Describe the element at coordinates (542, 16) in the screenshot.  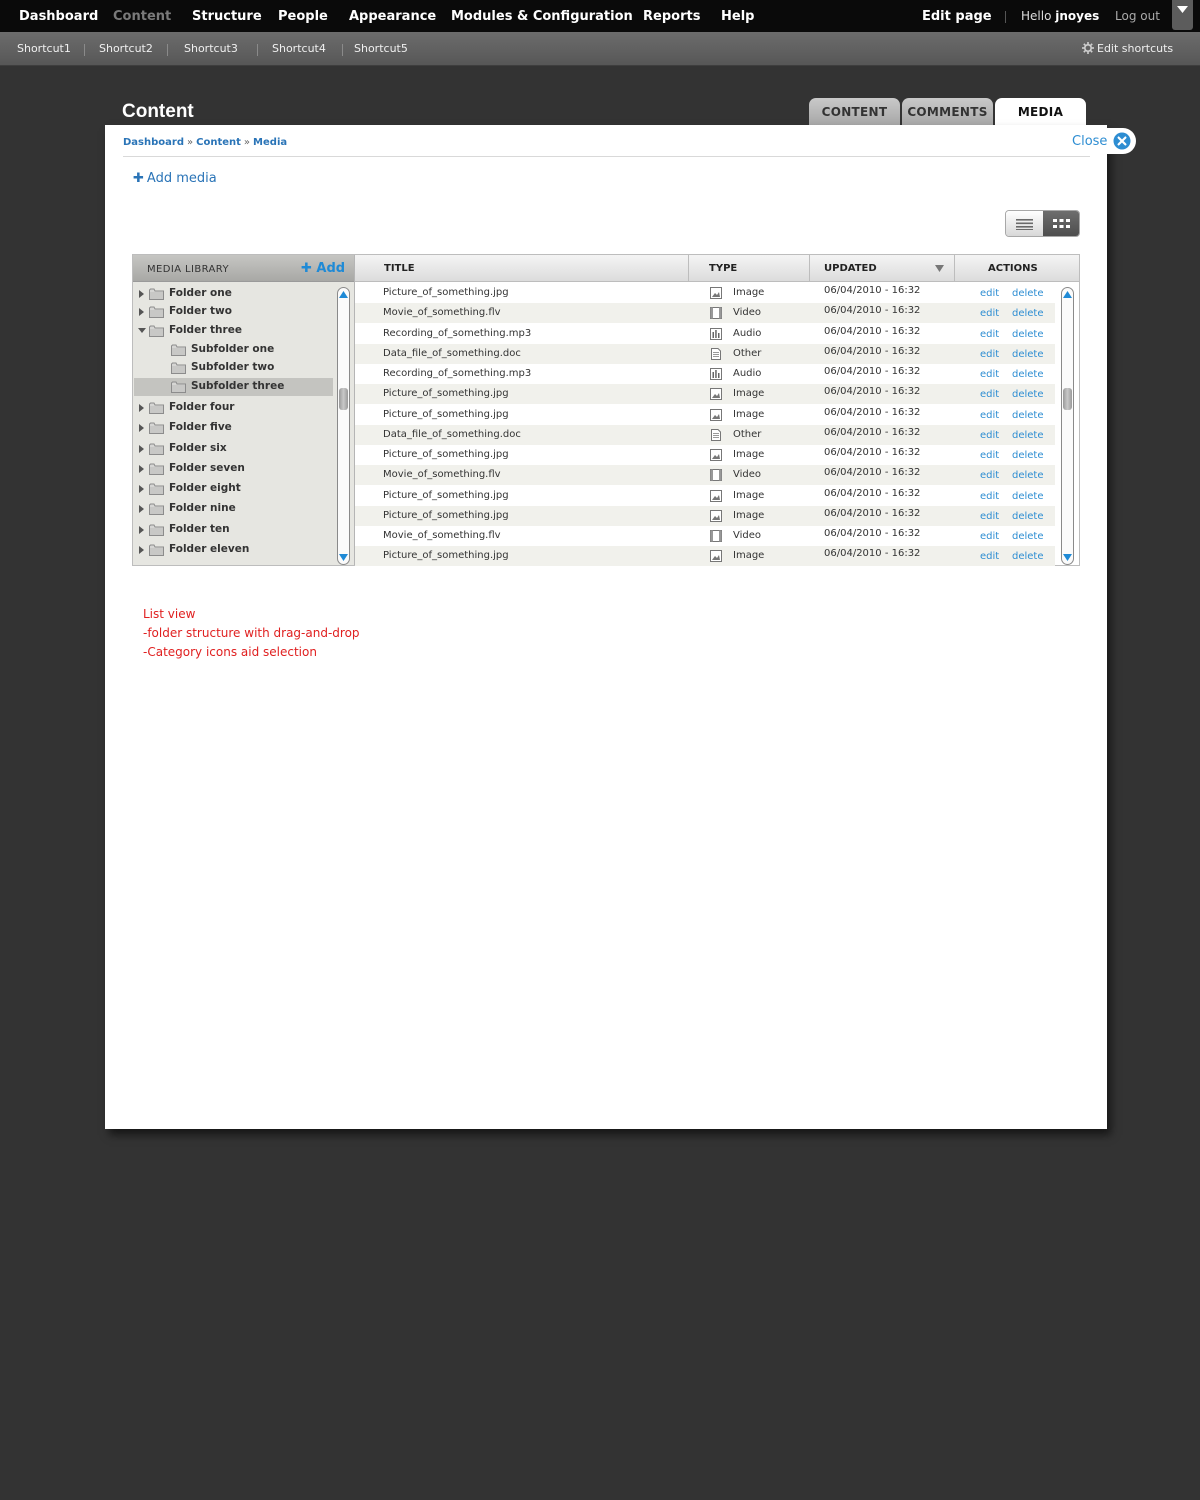
I see `nav-modules-configuration: Modules & Configuration` at that location.